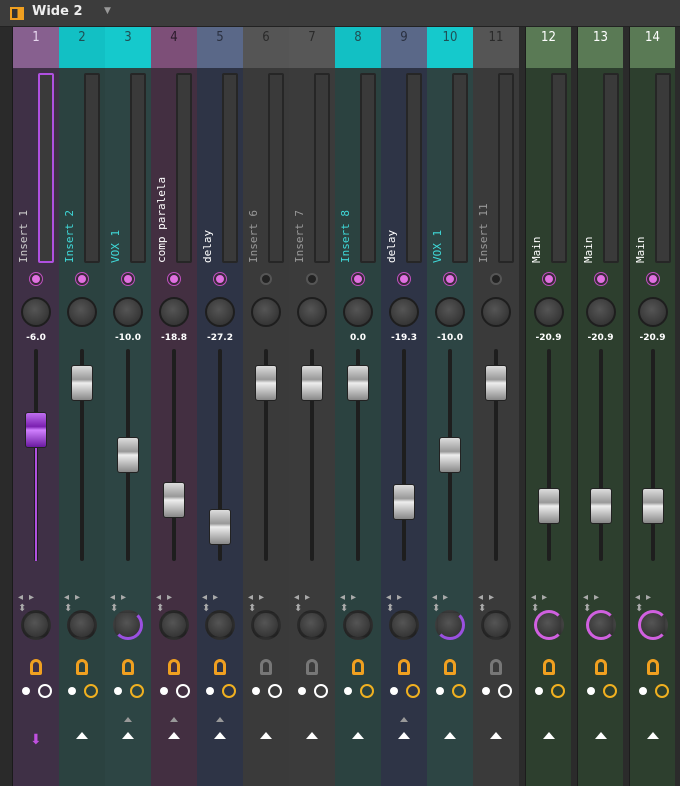 The image size is (680, 786). I want to click on track-name: Insert 8, so click(345, 236).